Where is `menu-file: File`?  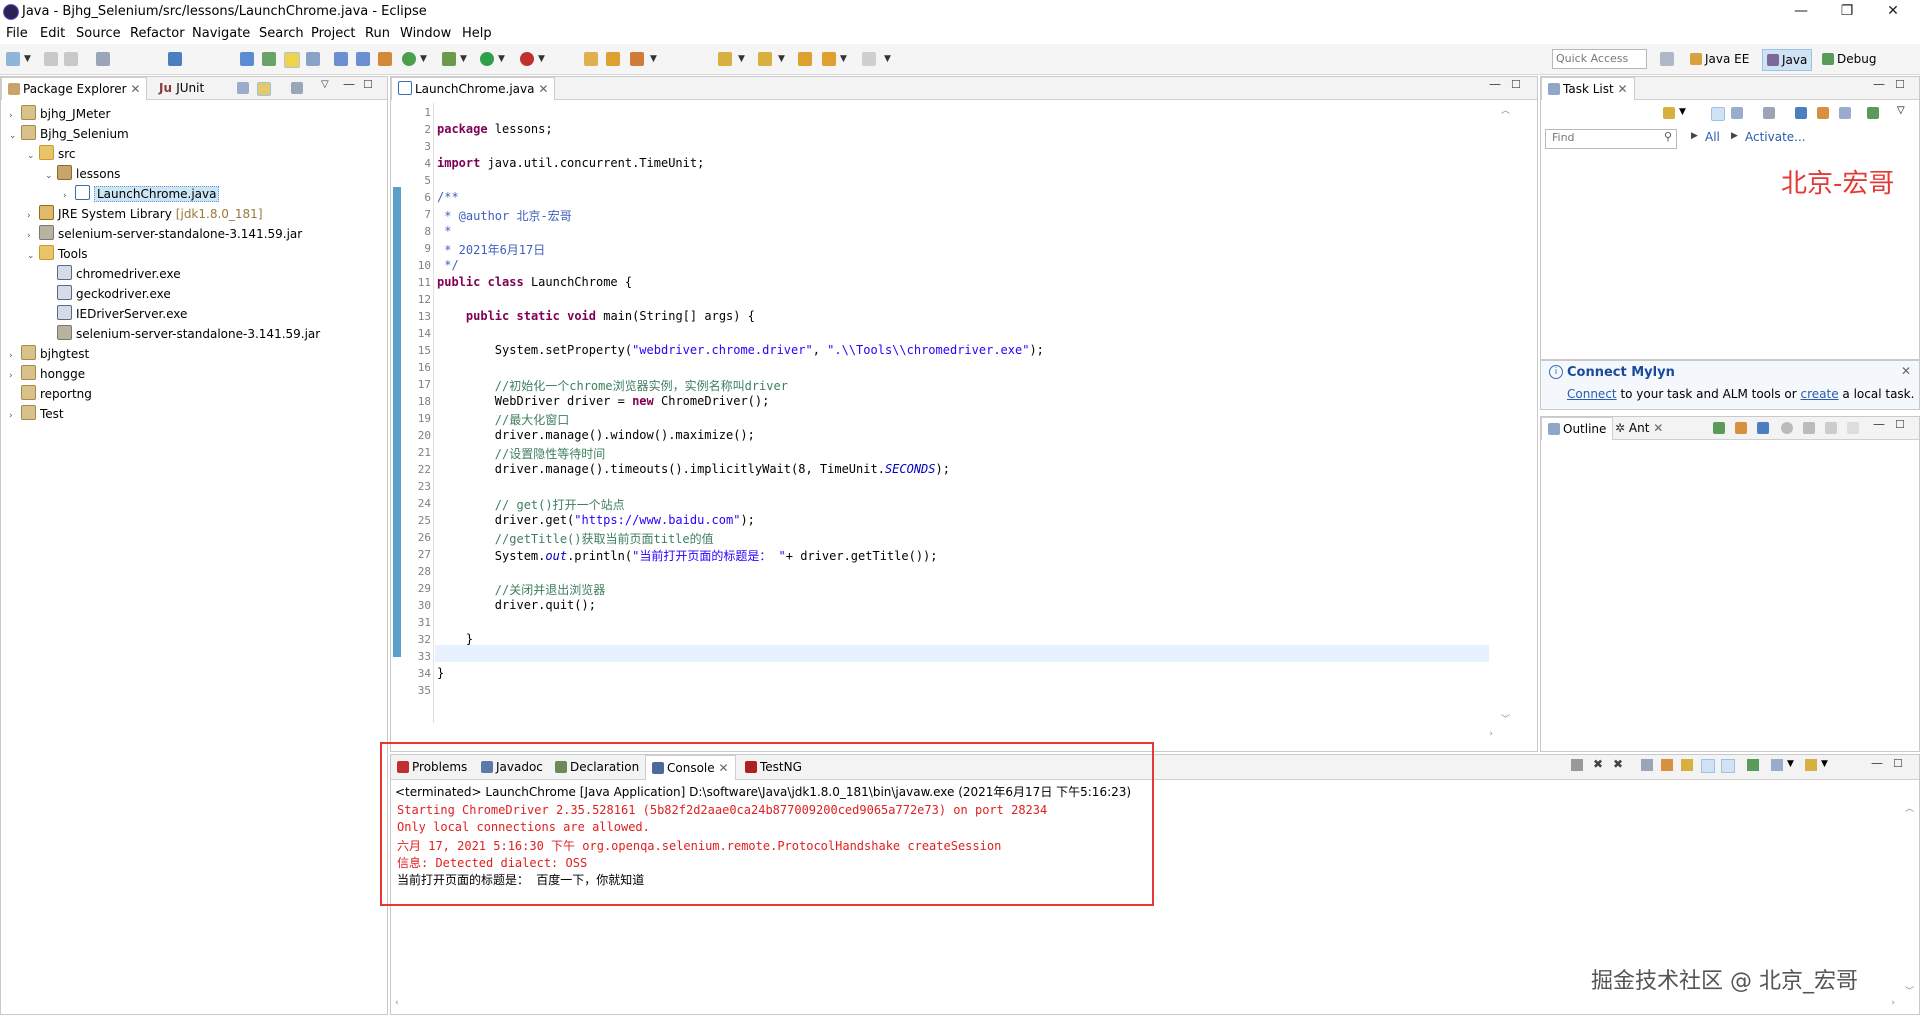
menu-file: File is located at coordinates (17, 33).